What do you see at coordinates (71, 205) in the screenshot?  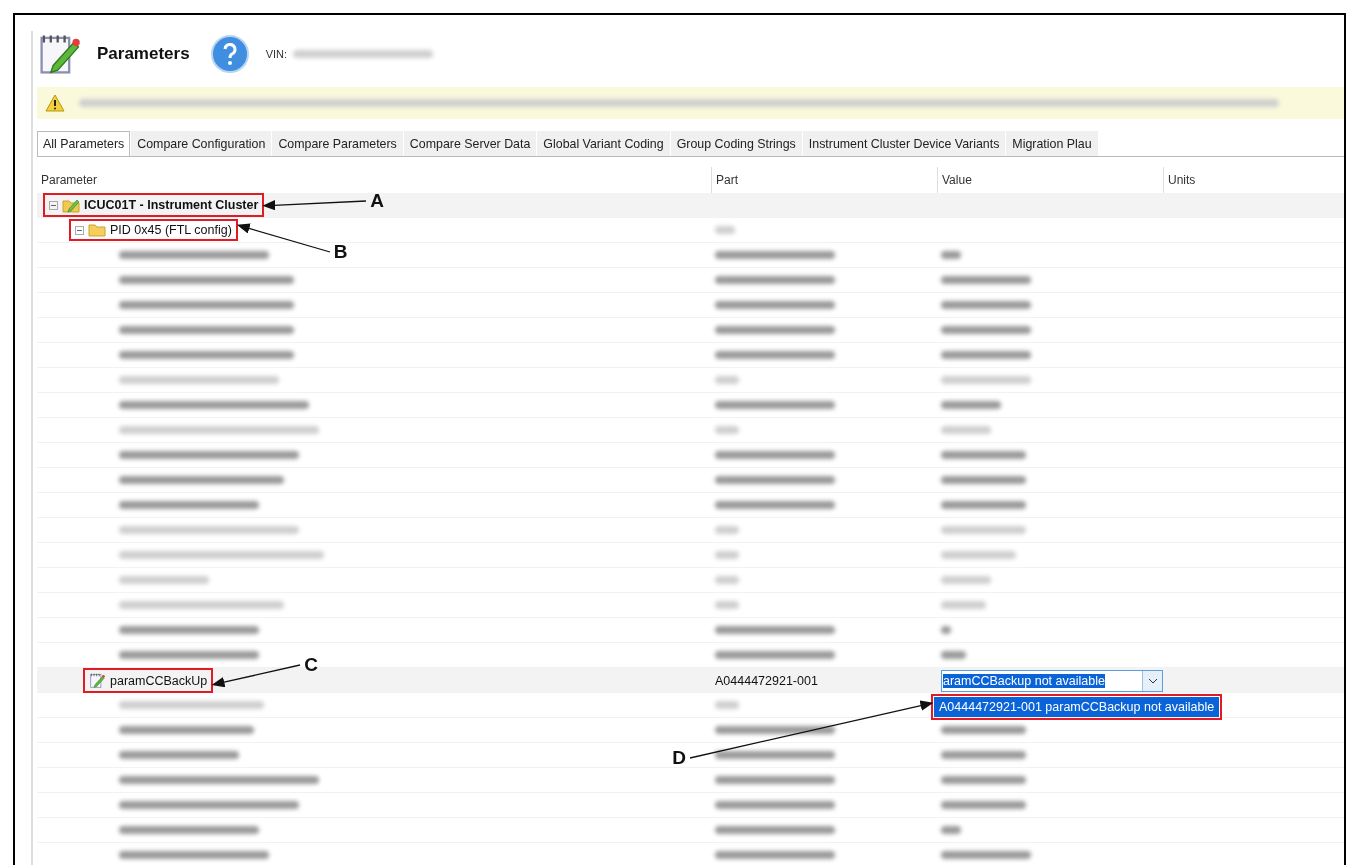 I see `folder-pencil-icon` at bounding box center [71, 205].